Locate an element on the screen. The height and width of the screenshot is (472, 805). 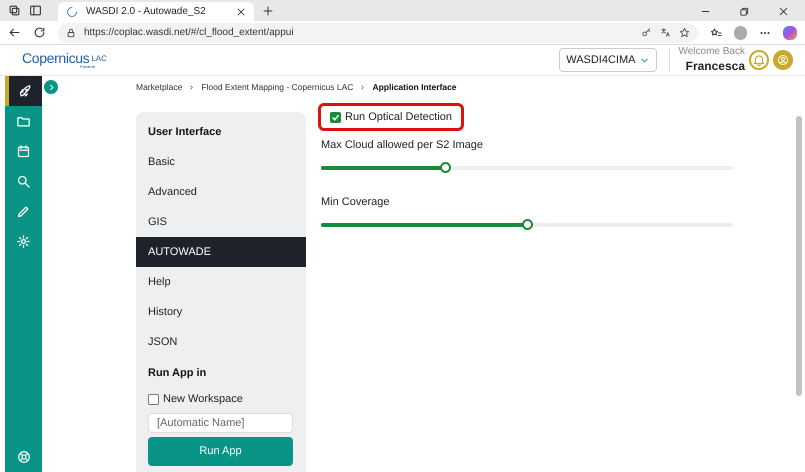
welcome-text: Welcome Back is located at coordinates (711, 52).